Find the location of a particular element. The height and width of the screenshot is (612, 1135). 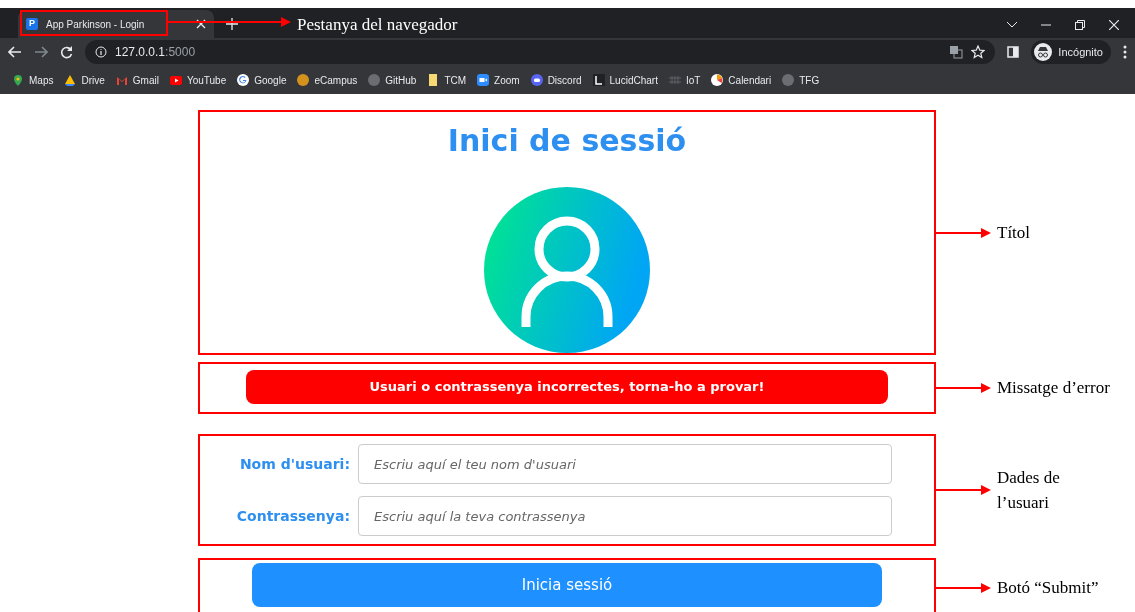

bookmark: Zoom is located at coordinates (498, 80).